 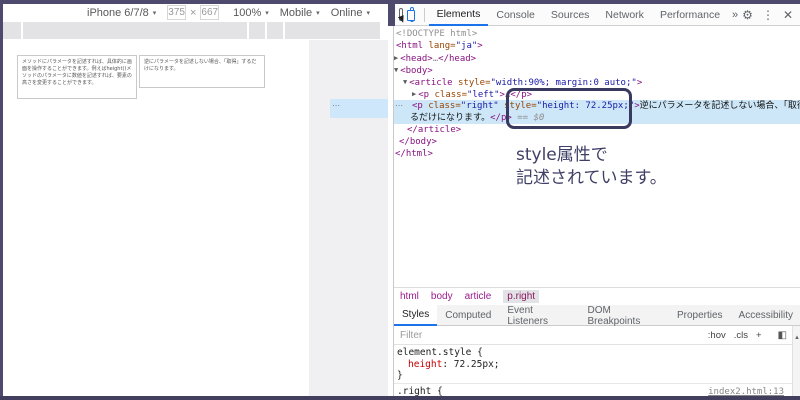 I want to click on element-highlight-overlay: ⋯, so click(x=359, y=108).